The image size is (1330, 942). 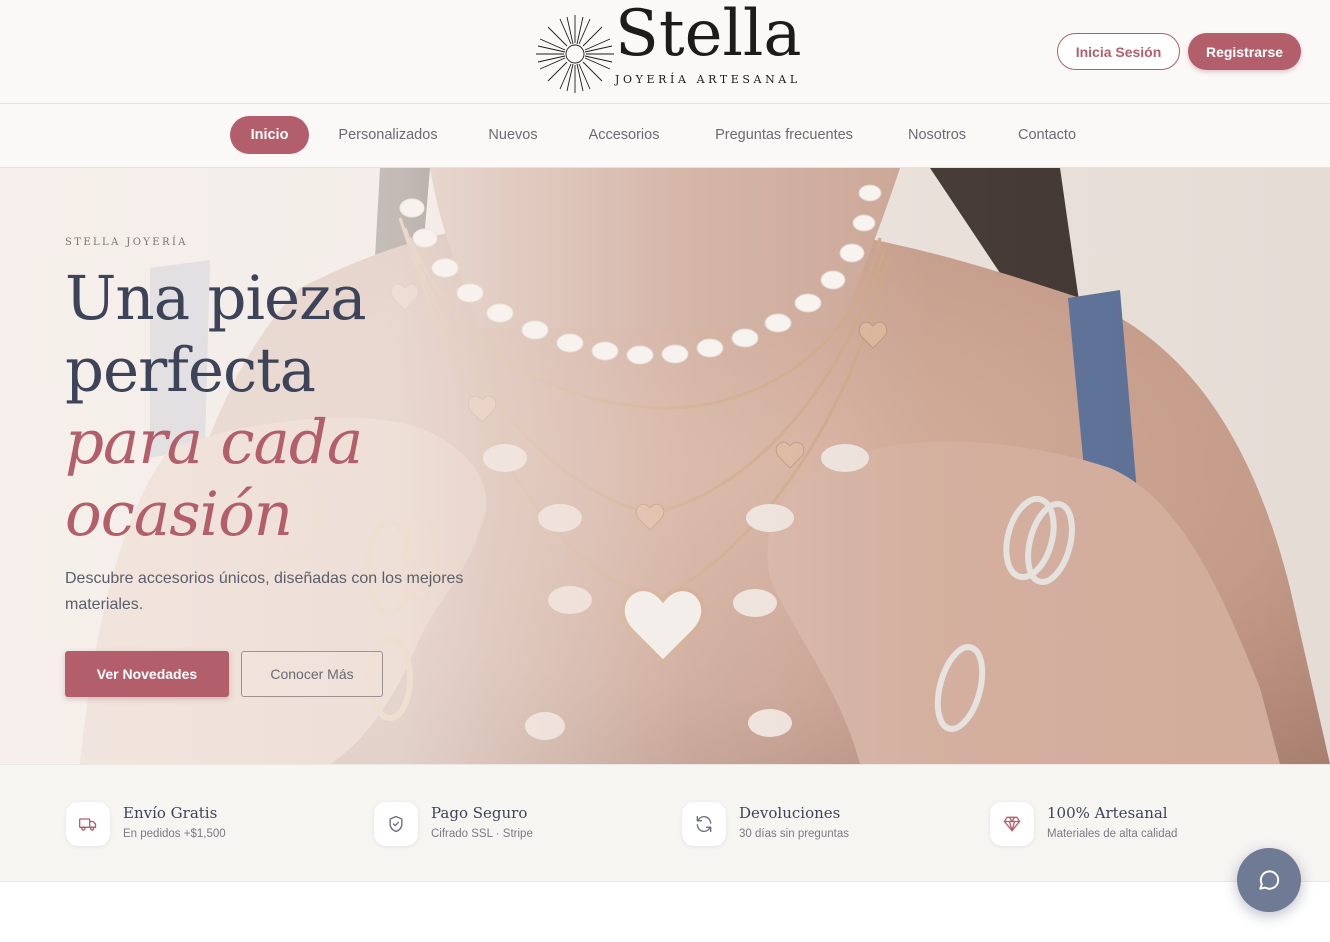 I want to click on brand-tagline: JOYERÍA ARTESANAL, so click(x=708, y=79).